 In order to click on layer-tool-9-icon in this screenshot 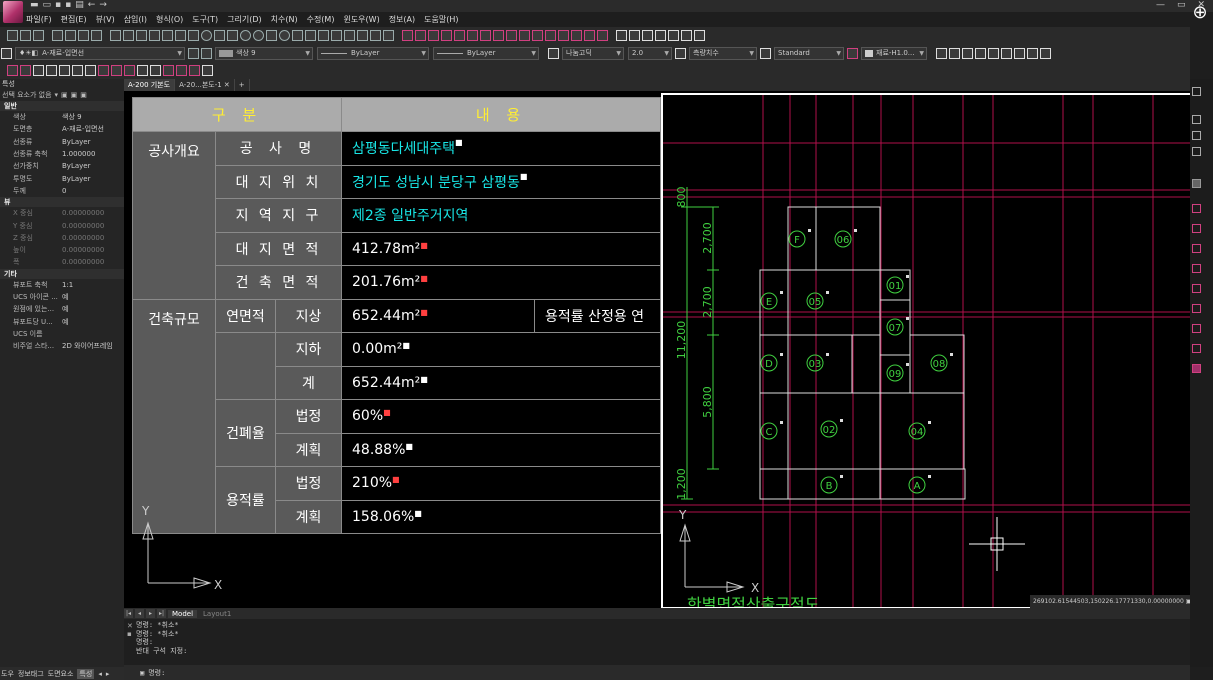, I will do `click(1045, 53)`.